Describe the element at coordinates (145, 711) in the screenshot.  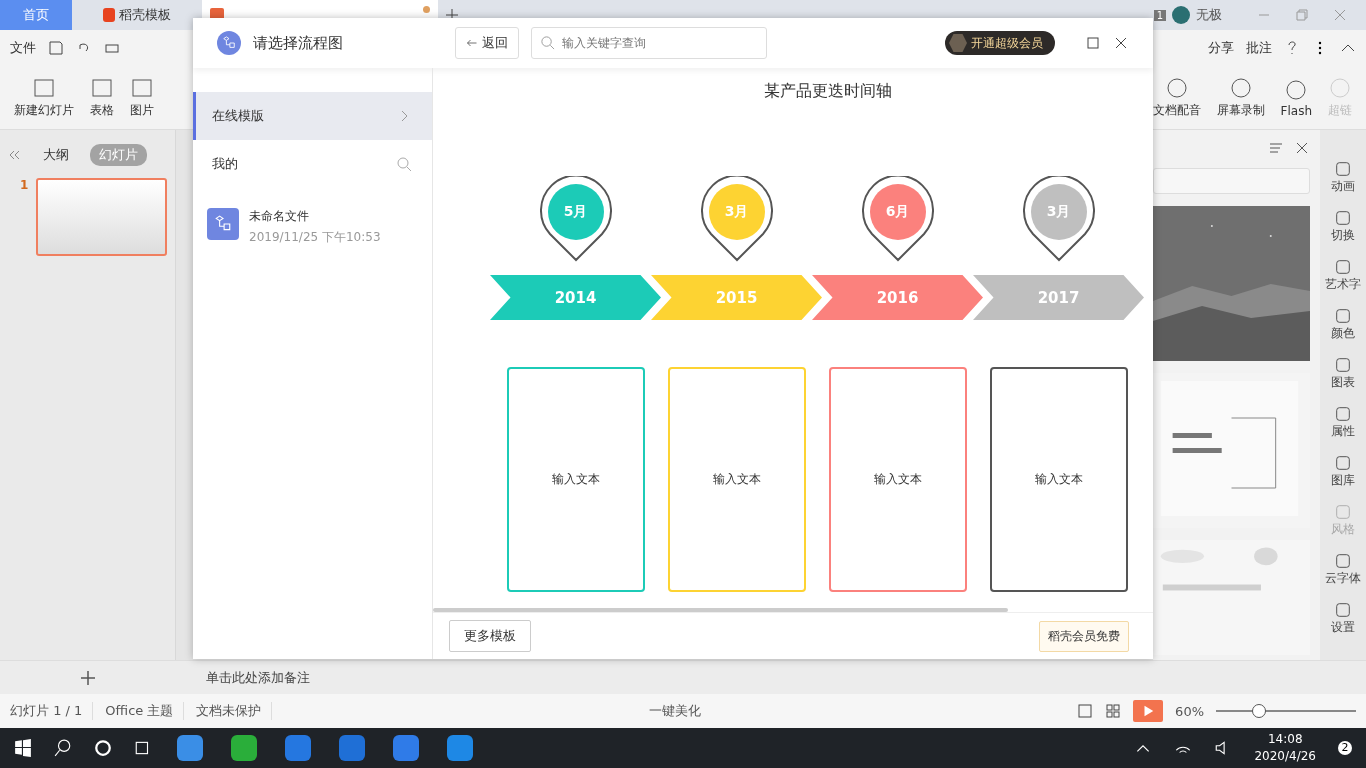
I see `theme-name: Office 主题` at that location.